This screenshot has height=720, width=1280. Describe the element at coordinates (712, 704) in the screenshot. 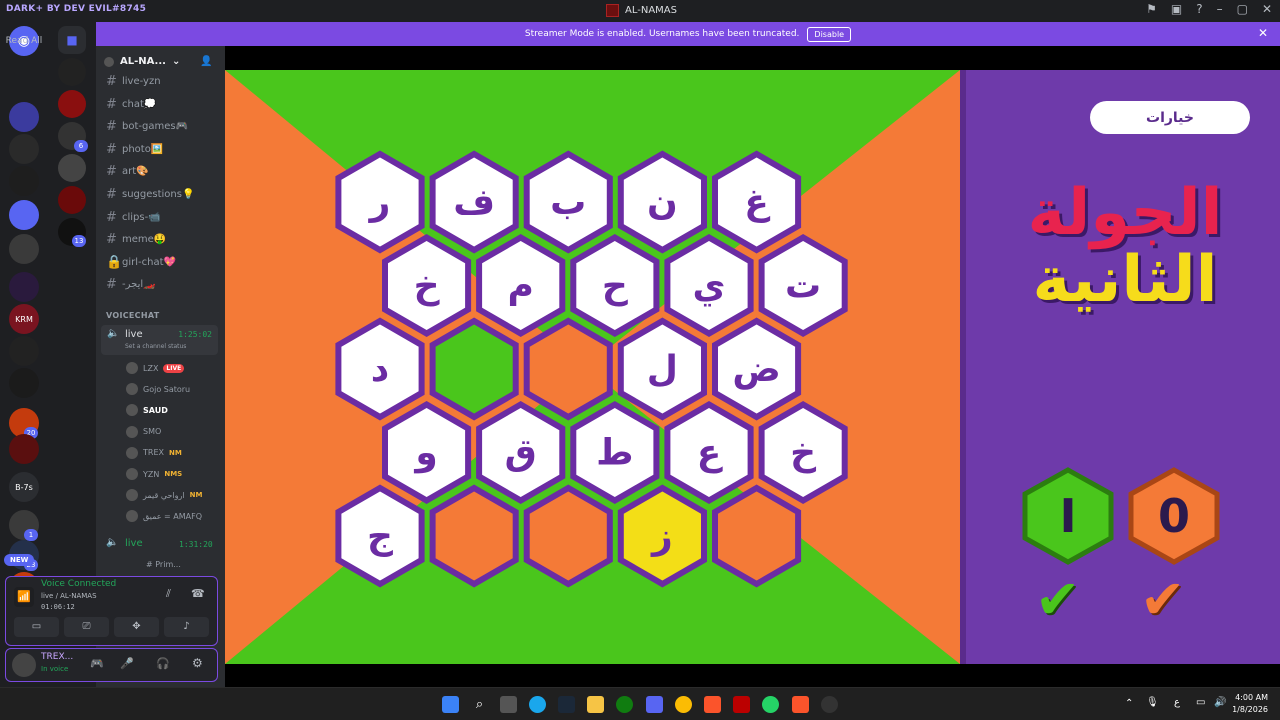

I see `brave-icon` at that location.